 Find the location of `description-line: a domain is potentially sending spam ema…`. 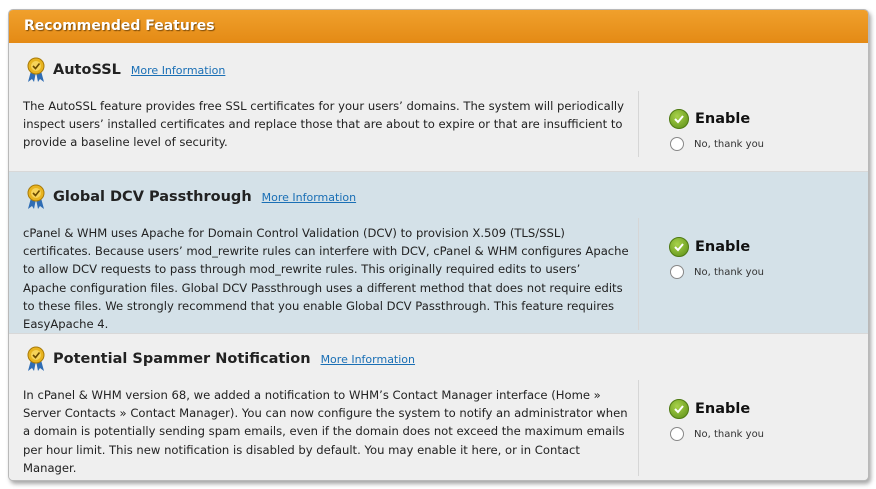

description-line: a domain is potentially sending spam ema… is located at coordinates (324, 431).